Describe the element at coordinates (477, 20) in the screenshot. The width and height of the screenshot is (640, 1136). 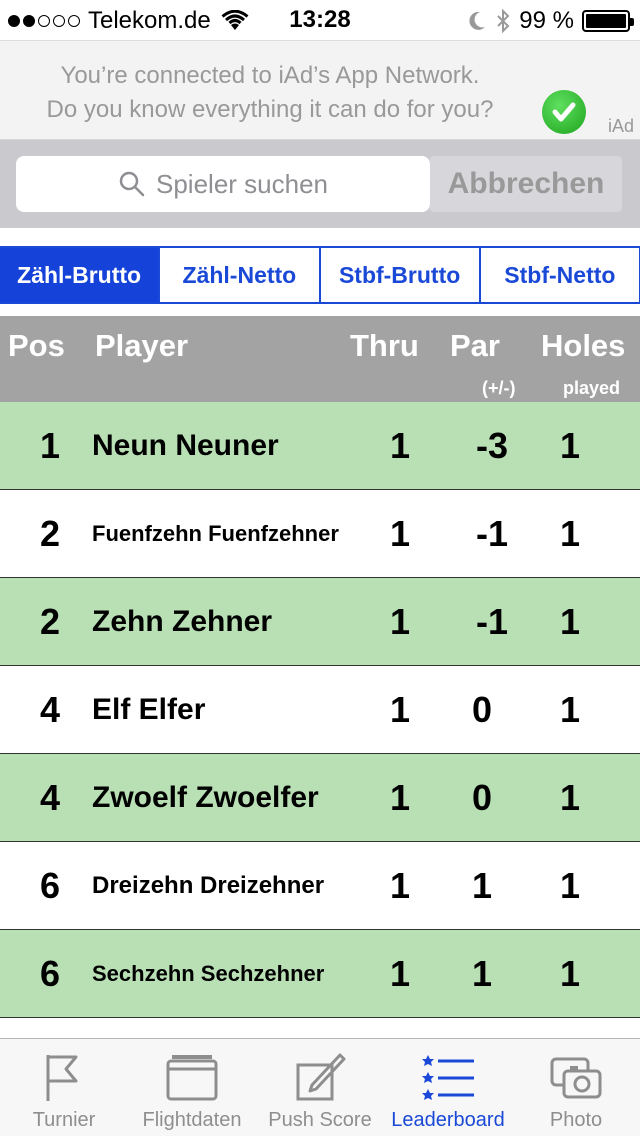
I see `moon-icon` at that location.